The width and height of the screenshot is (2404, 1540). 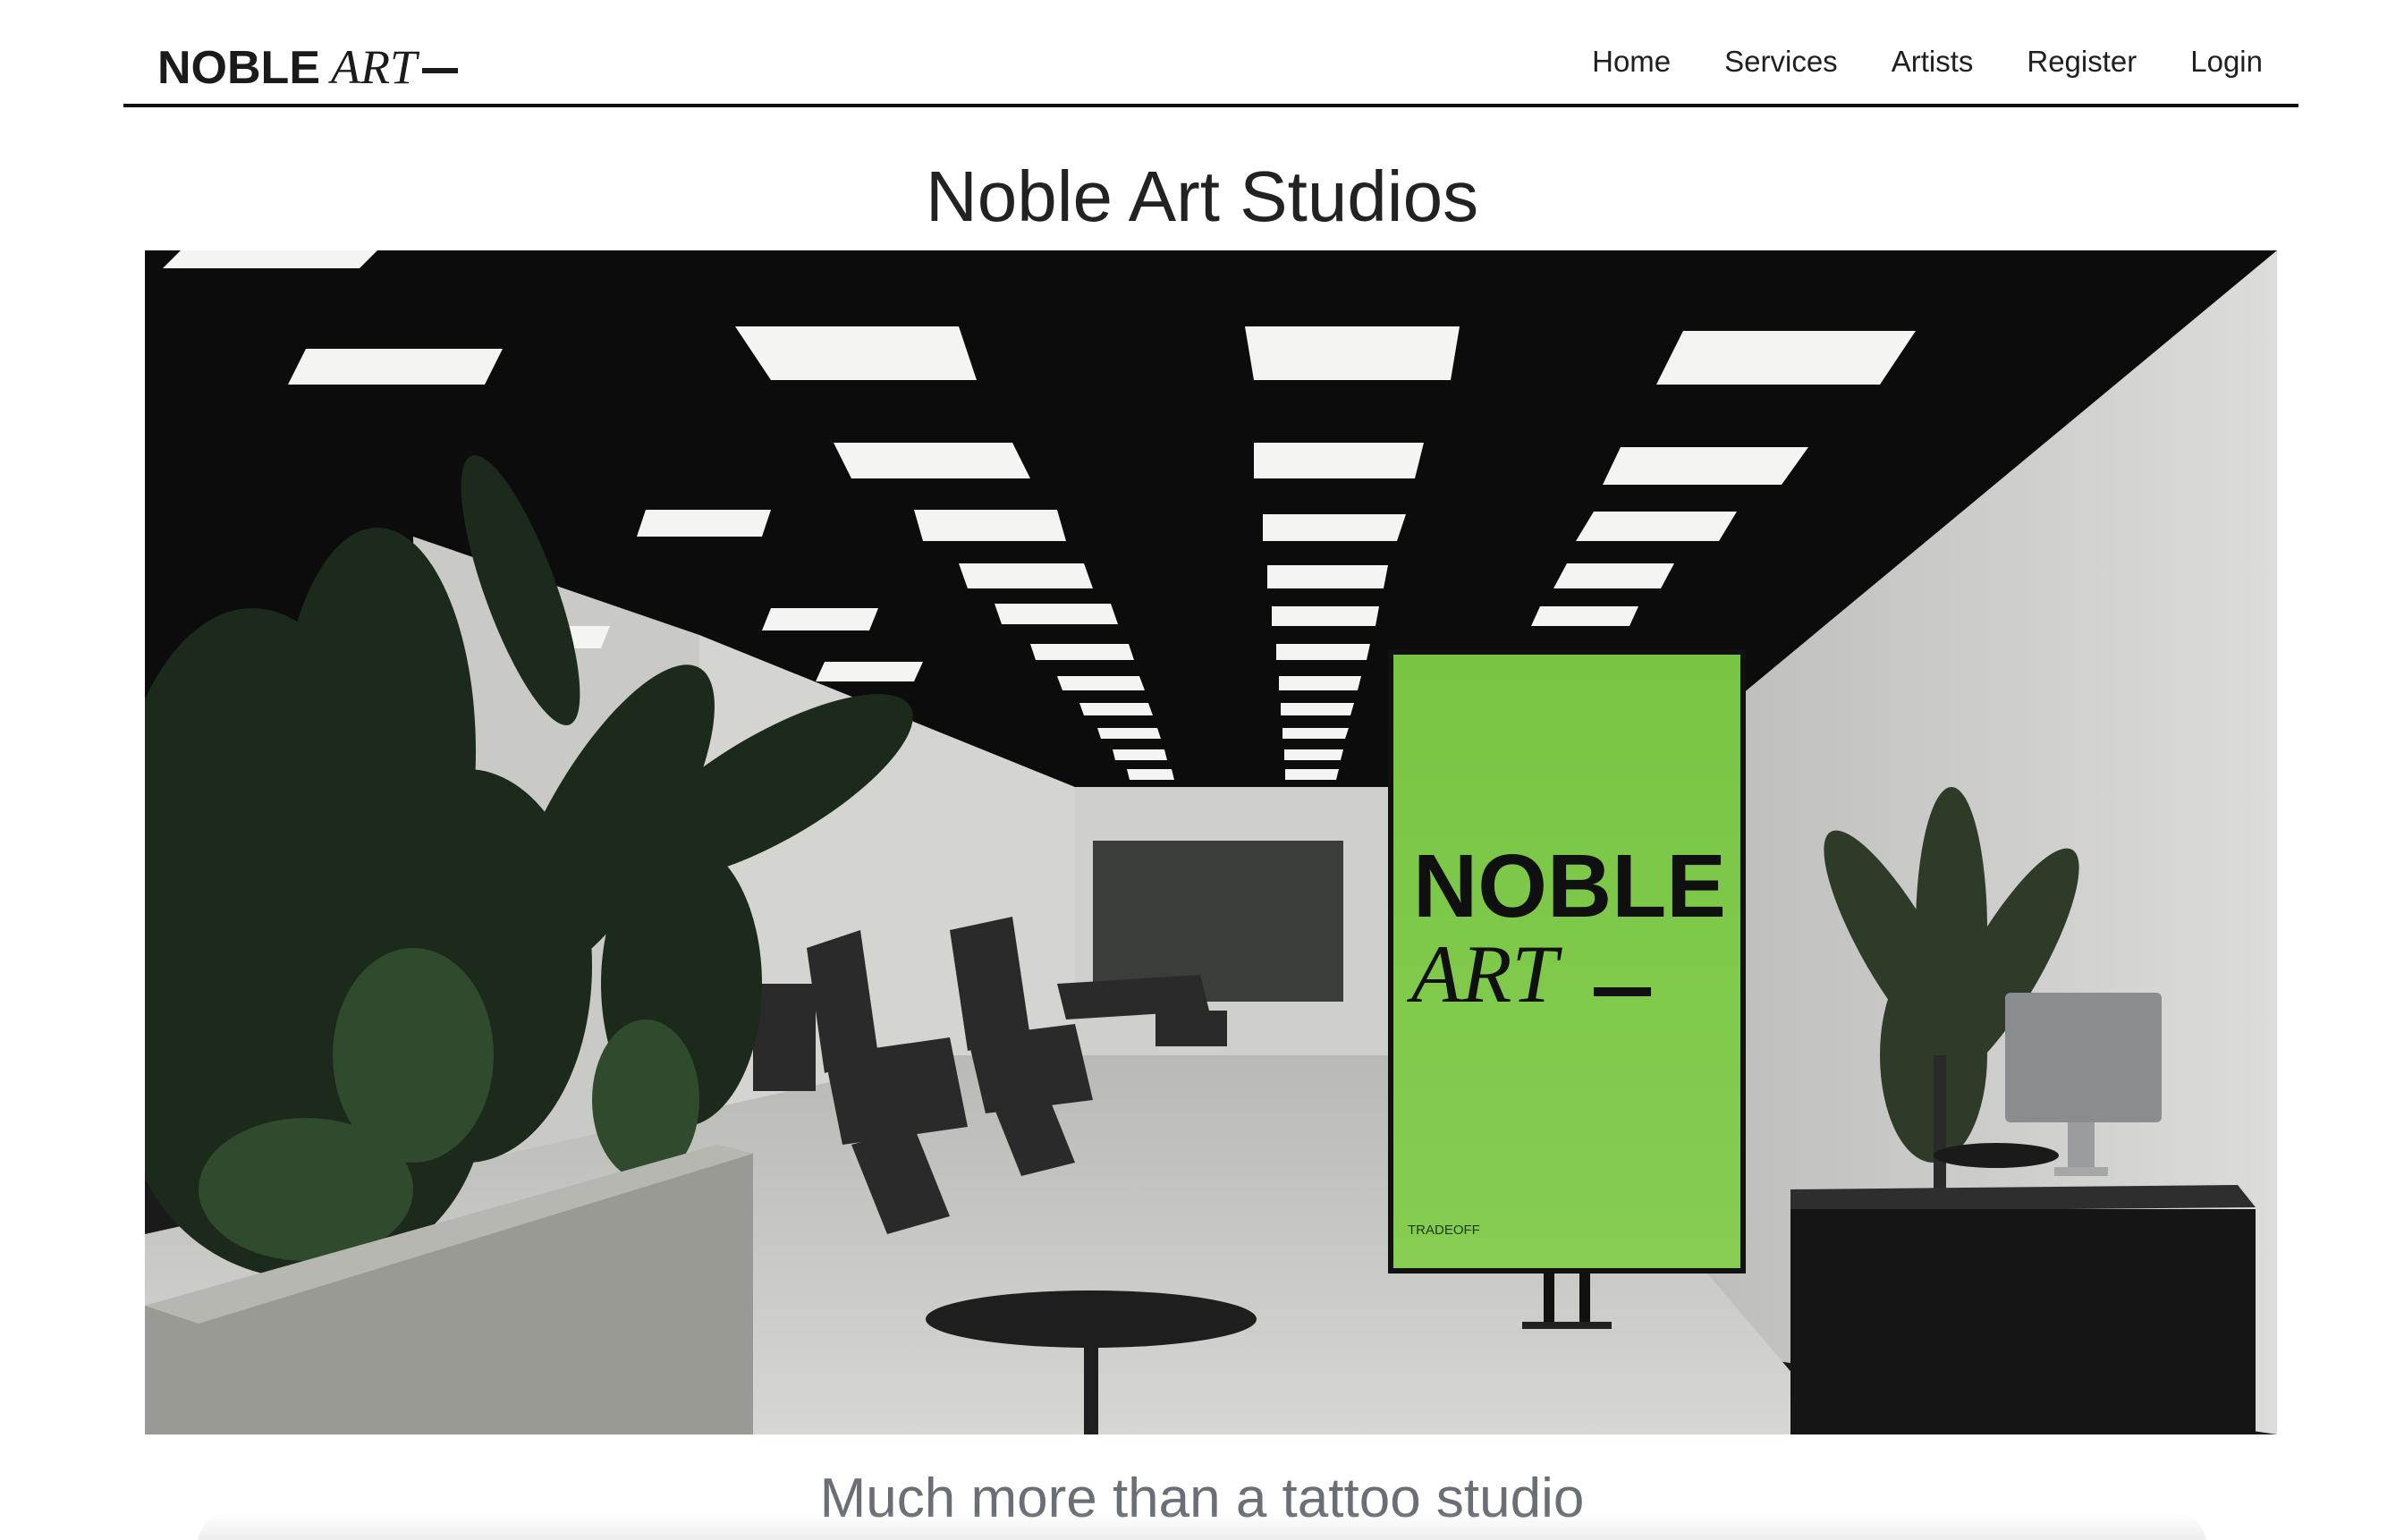 I want to click on sign-small-text: TRADEOFF, so click(x=1444, y=1230).